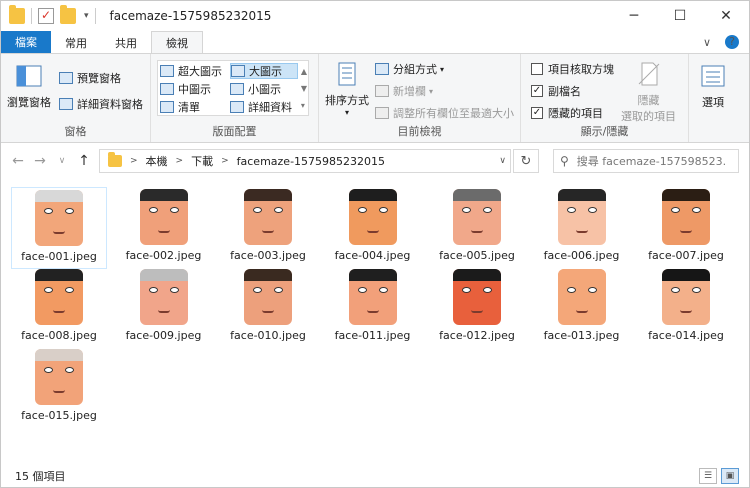 The height and width of the screenshot is (488, 750). Describe the element at coordinates (238, 71) in the screenshot. I see `large-icons-icon` at that location.